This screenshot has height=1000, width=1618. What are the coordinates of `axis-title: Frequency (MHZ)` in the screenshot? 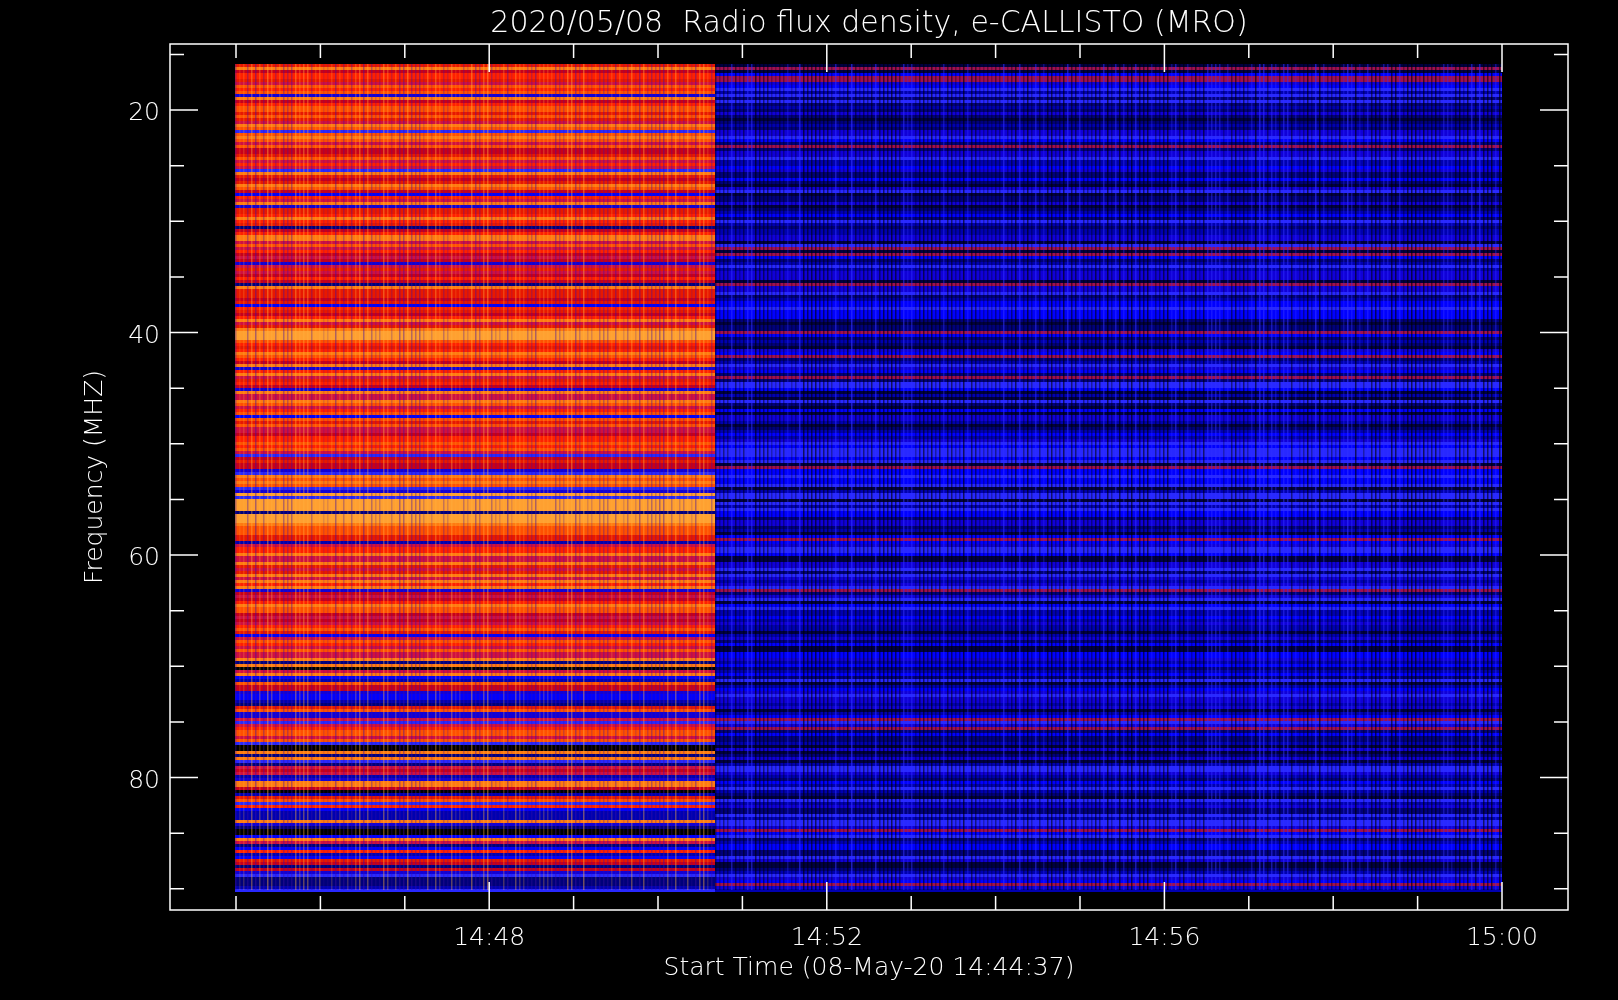 It's located at (93, 477).